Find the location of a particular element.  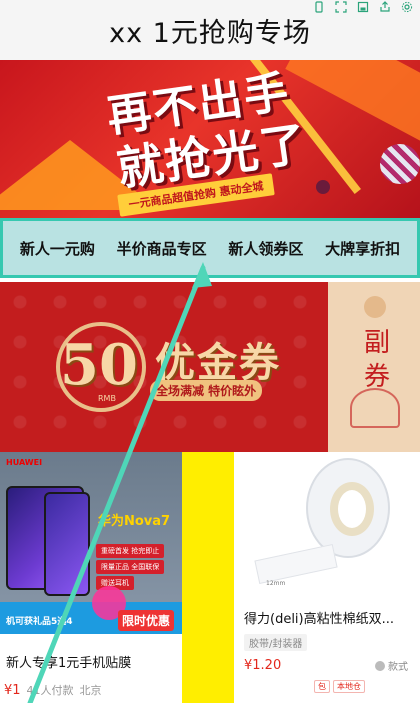

product-meta: ¥1 41人付款 北京 is located at coordinates (53, 690).